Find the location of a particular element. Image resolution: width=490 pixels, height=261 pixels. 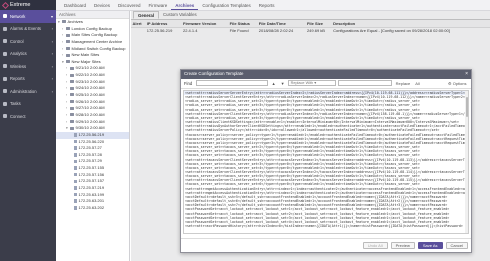

replace-dropdown-icon: ▾ is located at coordinates (315, 83).